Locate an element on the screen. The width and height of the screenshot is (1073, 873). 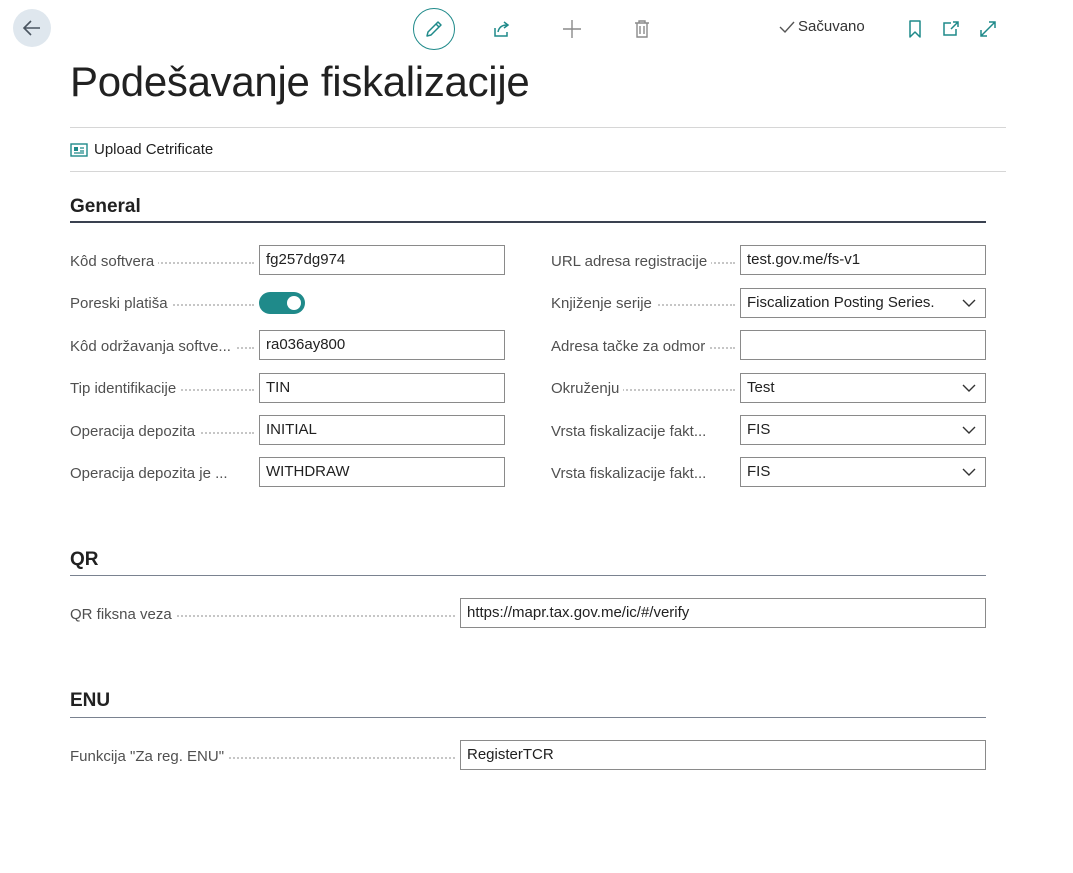
saved-label: Sačuvano is located at coordinates (831, 26).